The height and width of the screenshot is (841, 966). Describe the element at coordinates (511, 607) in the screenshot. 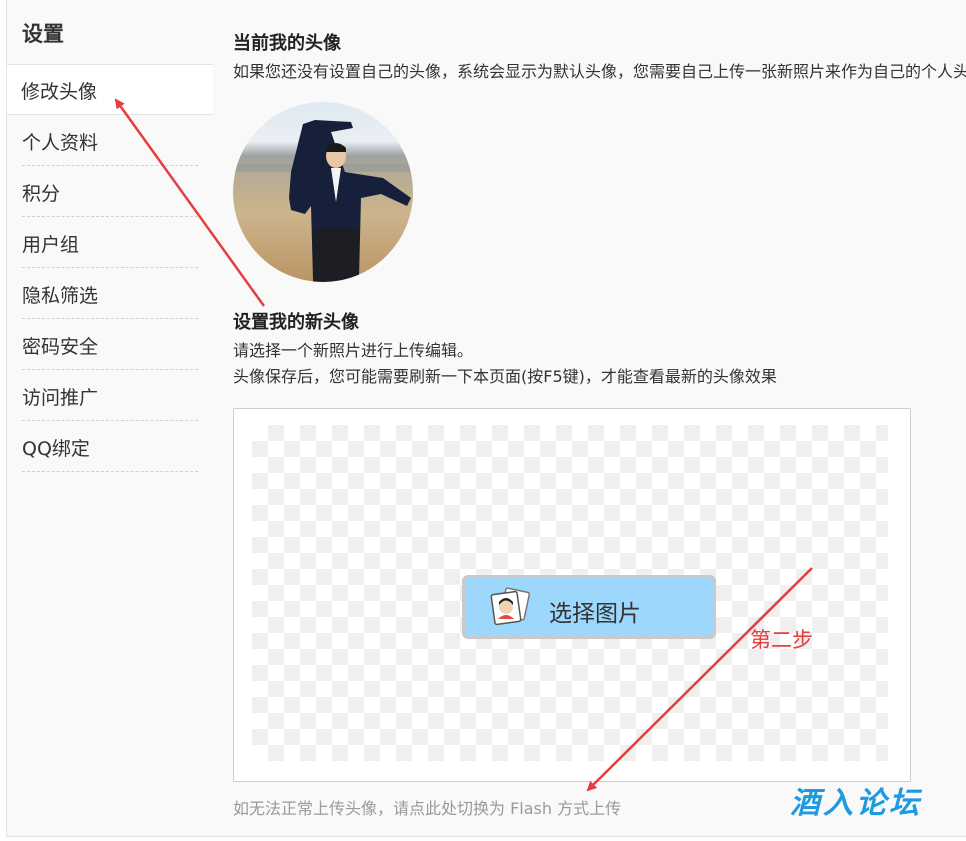

I see `photo-icon` at that location.